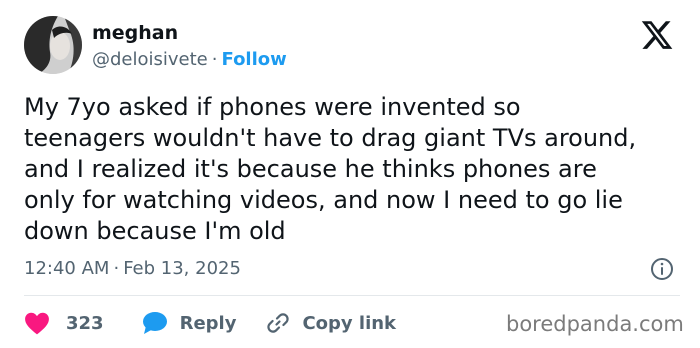 The image size is (700, 348). I want to click on copy-link-button: Copy link, so click(331, 323).